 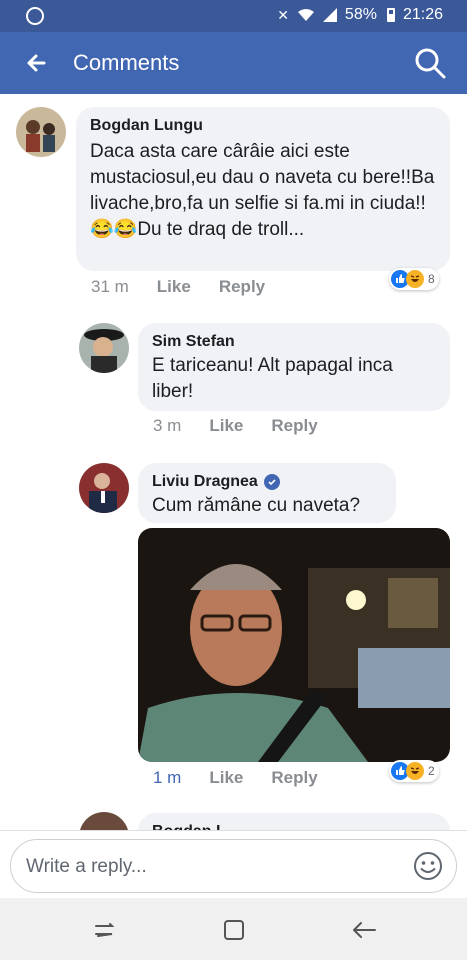 I want to click on battery-percent: 58%, so click(x=360, y=14).